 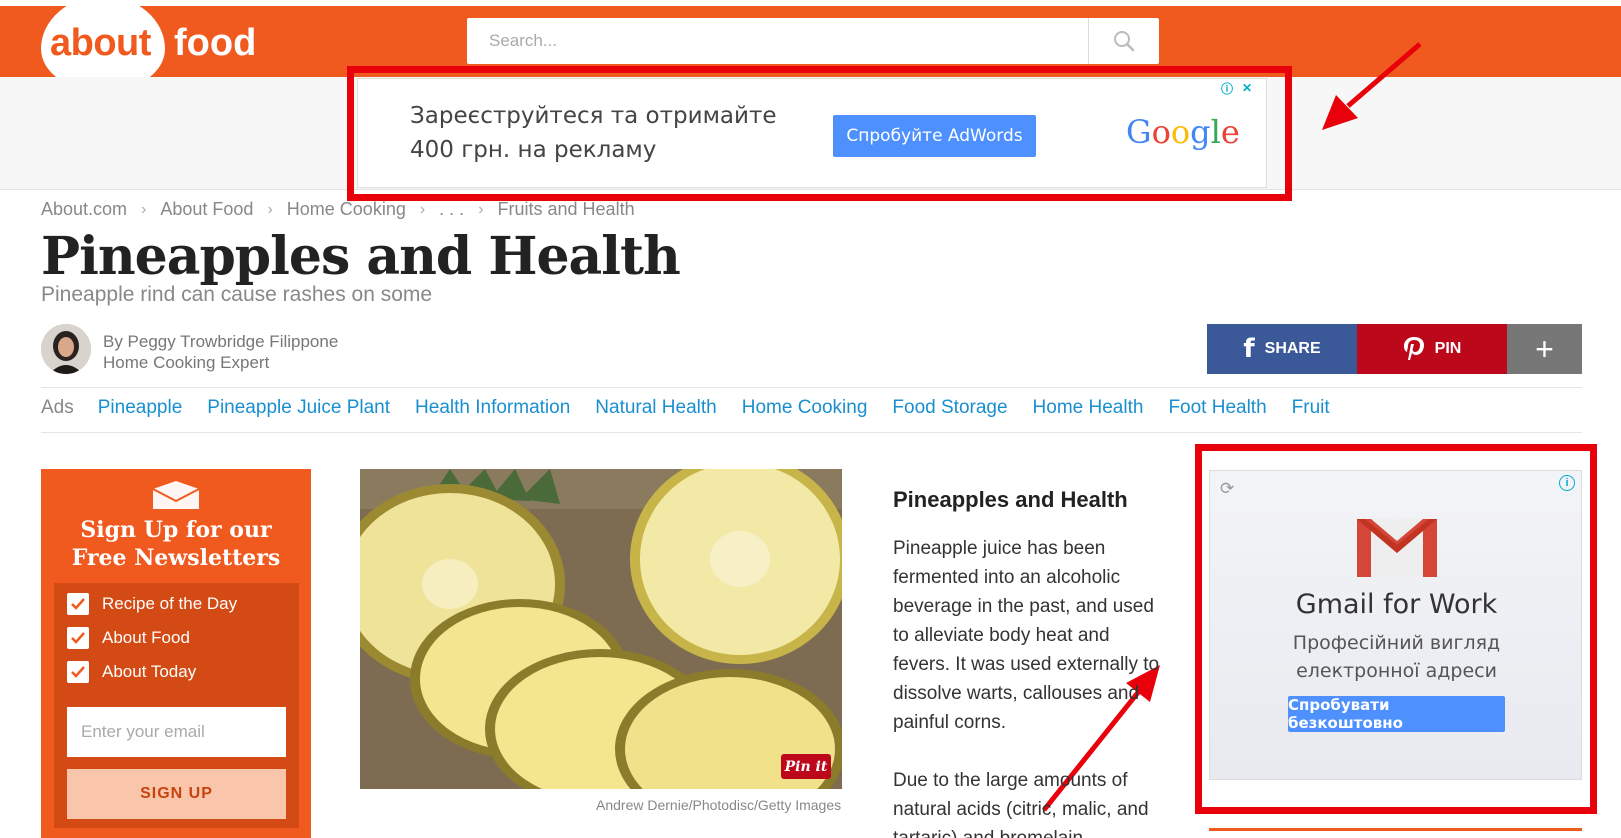 What do you see at coordinates (1088, 408) in the screenshot?
I see `ad-link: Home Health` at bounding box center [1088, 408].